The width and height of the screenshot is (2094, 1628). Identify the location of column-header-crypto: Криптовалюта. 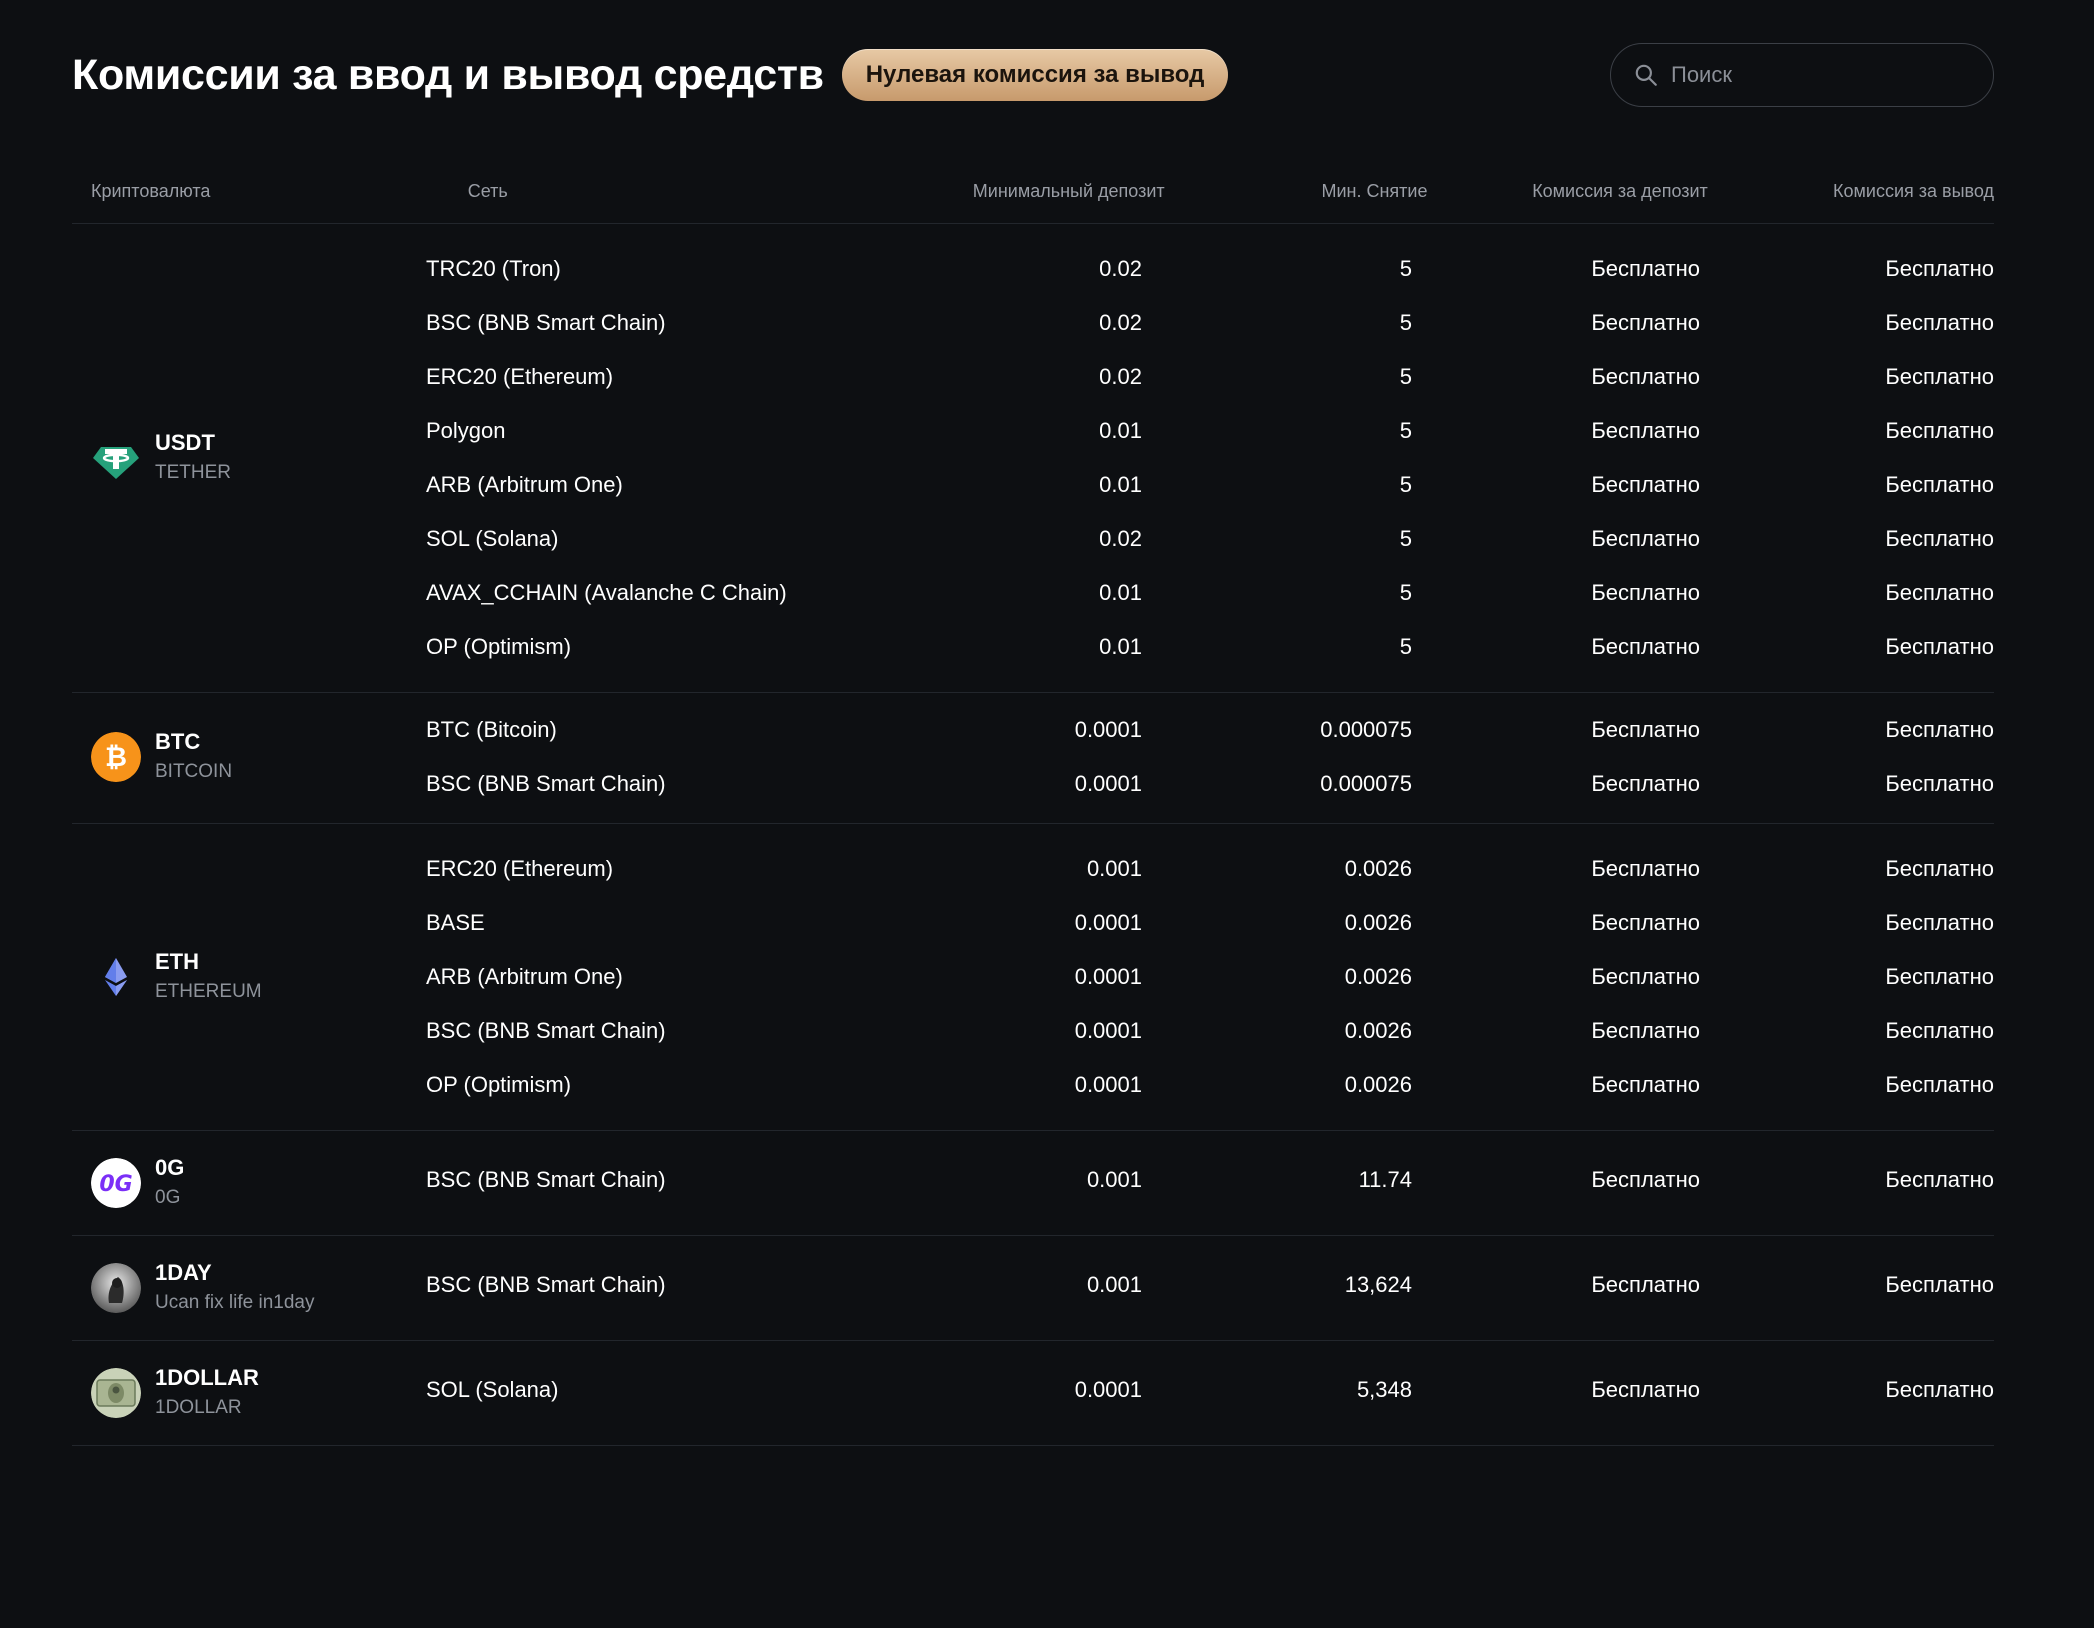
(270, 191).